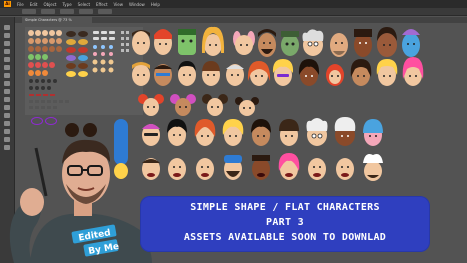 The width and height of the screenshot is (467, 263). I want to click on scale-tool-icon, so click(7, 107).